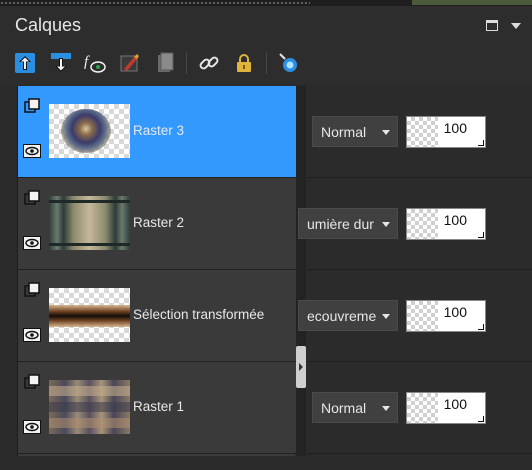 The image size is (532, 470). I want to click on mask-layer-icon, so click(289, 63).